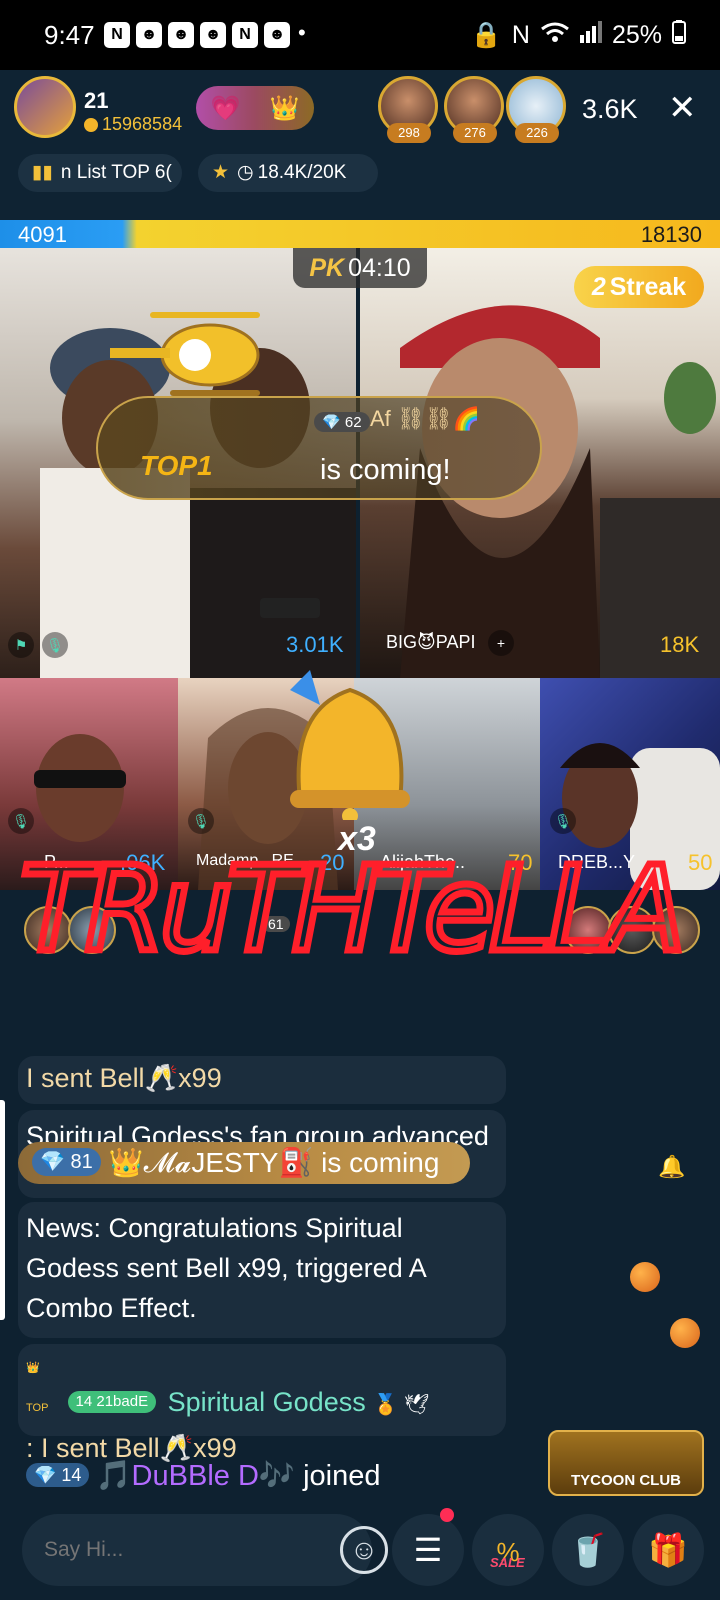 The image size is (720, 1600). Describe the element at coordinates (385, 470) in the screenshot. I see `banner-message: is coming!` at that location.